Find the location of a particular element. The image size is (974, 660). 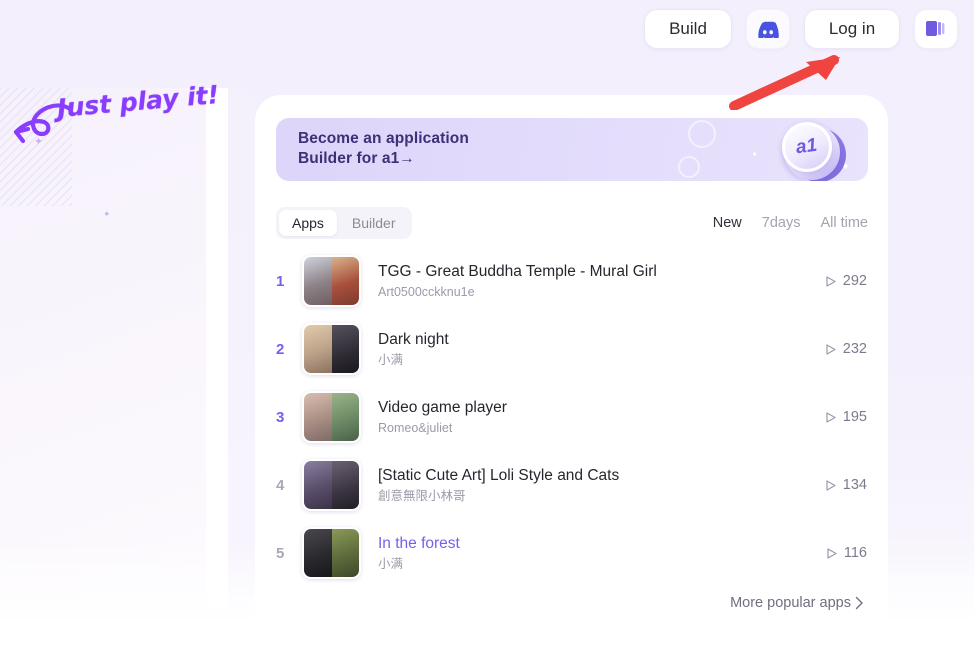

list-item: 5 In the forest 小满 116 is located at coordinates (571, 553).